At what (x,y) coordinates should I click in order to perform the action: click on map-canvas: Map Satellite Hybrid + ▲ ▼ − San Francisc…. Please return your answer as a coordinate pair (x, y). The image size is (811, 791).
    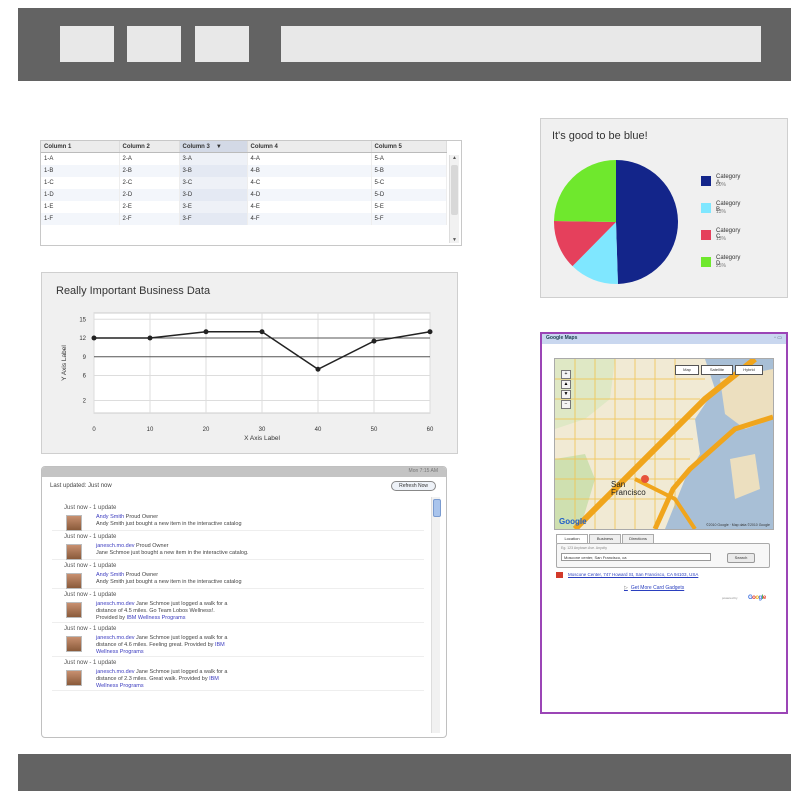
    Looking at the image, I should click on (664, 444).